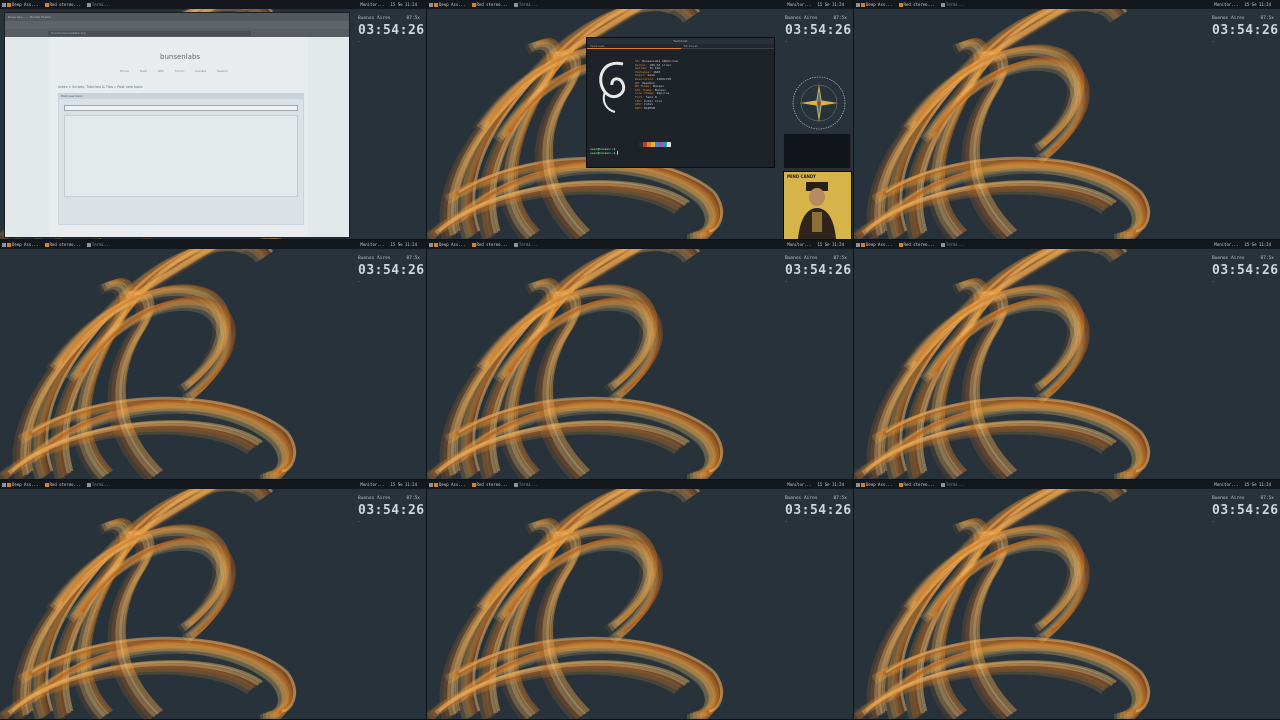 The image size is (1280, 720). What do you see at coordinates (181, 156) in the screenshot?
I see `message-textarea` at bounding box center [181, 156].